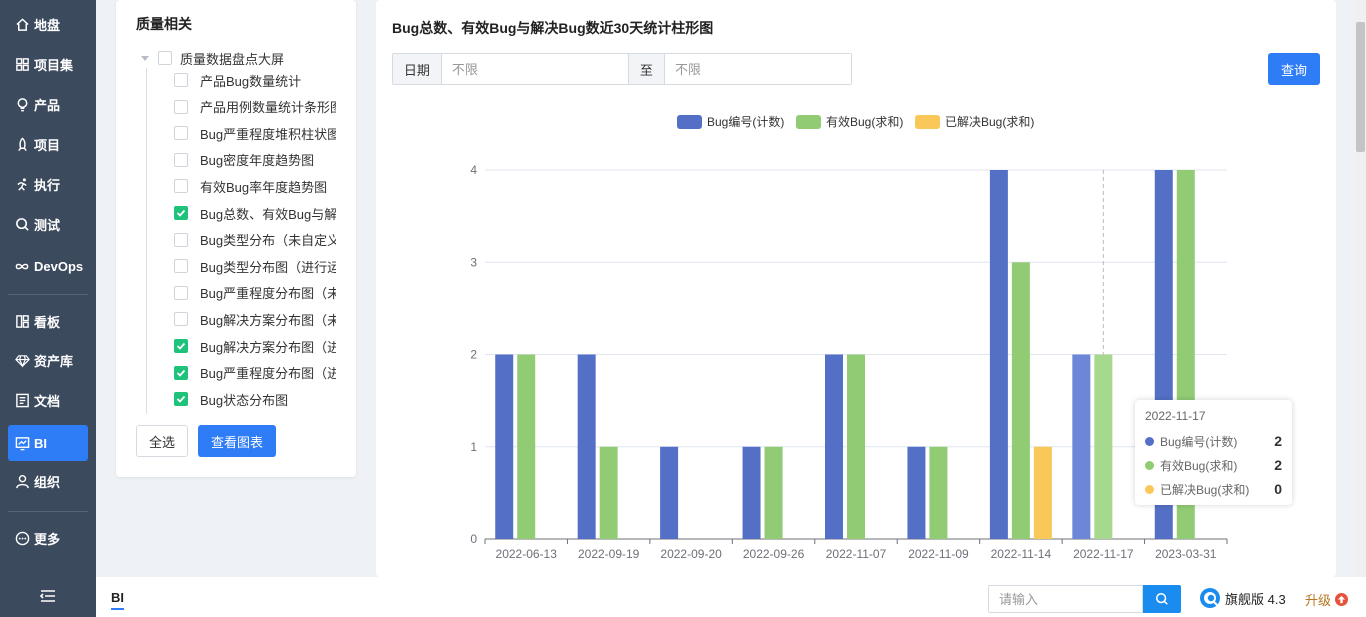  I want to click on upgrade-label: 升级, so click(1318, 600).